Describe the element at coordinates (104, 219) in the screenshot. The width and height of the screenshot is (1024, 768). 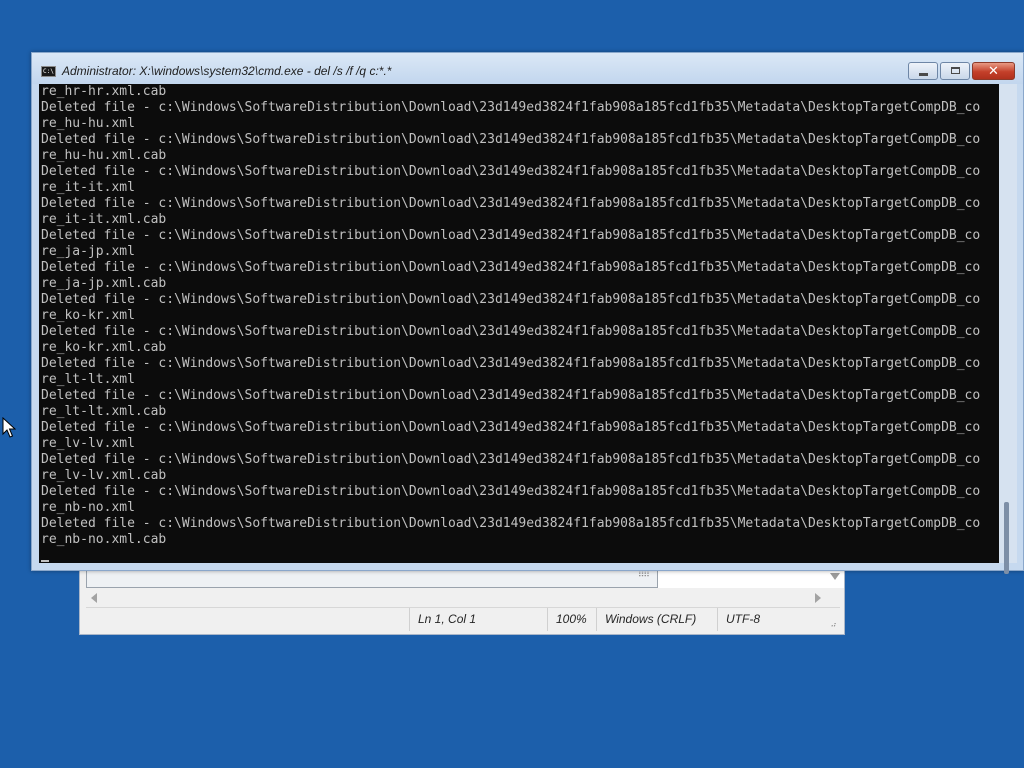
I see `console-line: re_it-it.xml.cab` at that location.